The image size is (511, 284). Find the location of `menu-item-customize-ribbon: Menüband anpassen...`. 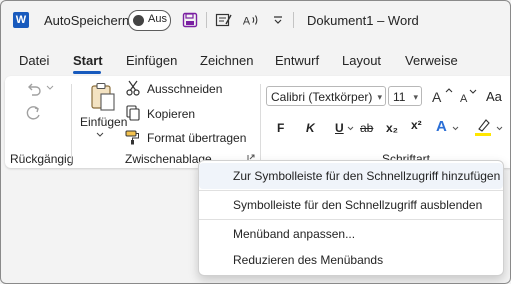

menu-item-customize-ribbon: Menüband anpassen... is located at coordinates (351, 234).